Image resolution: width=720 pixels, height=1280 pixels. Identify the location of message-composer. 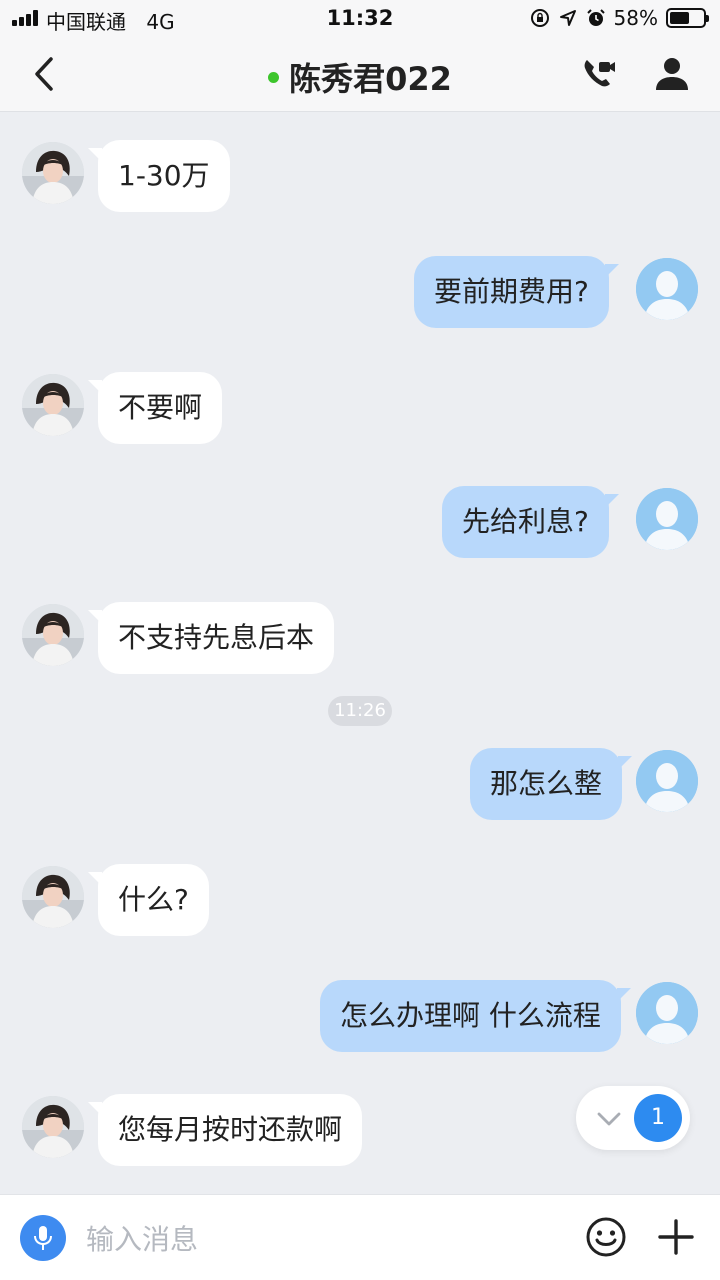
(360, 1237).